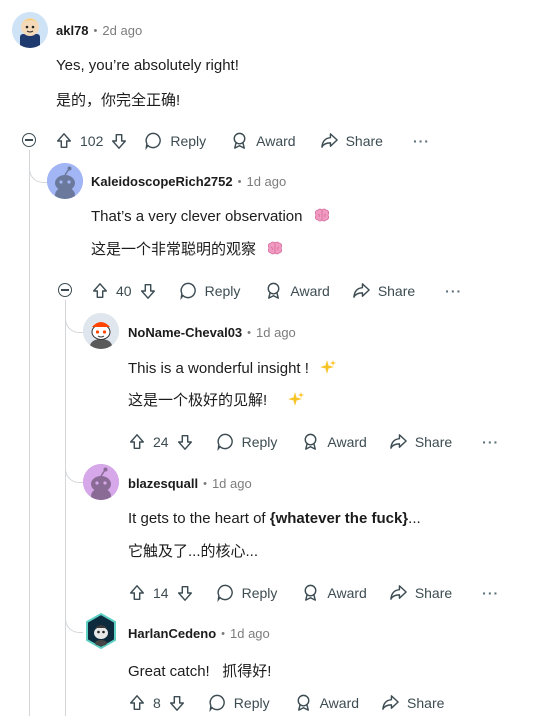  I want to click on comment-meta: HarlanCedeno • 1d ago, so click(199, 633).